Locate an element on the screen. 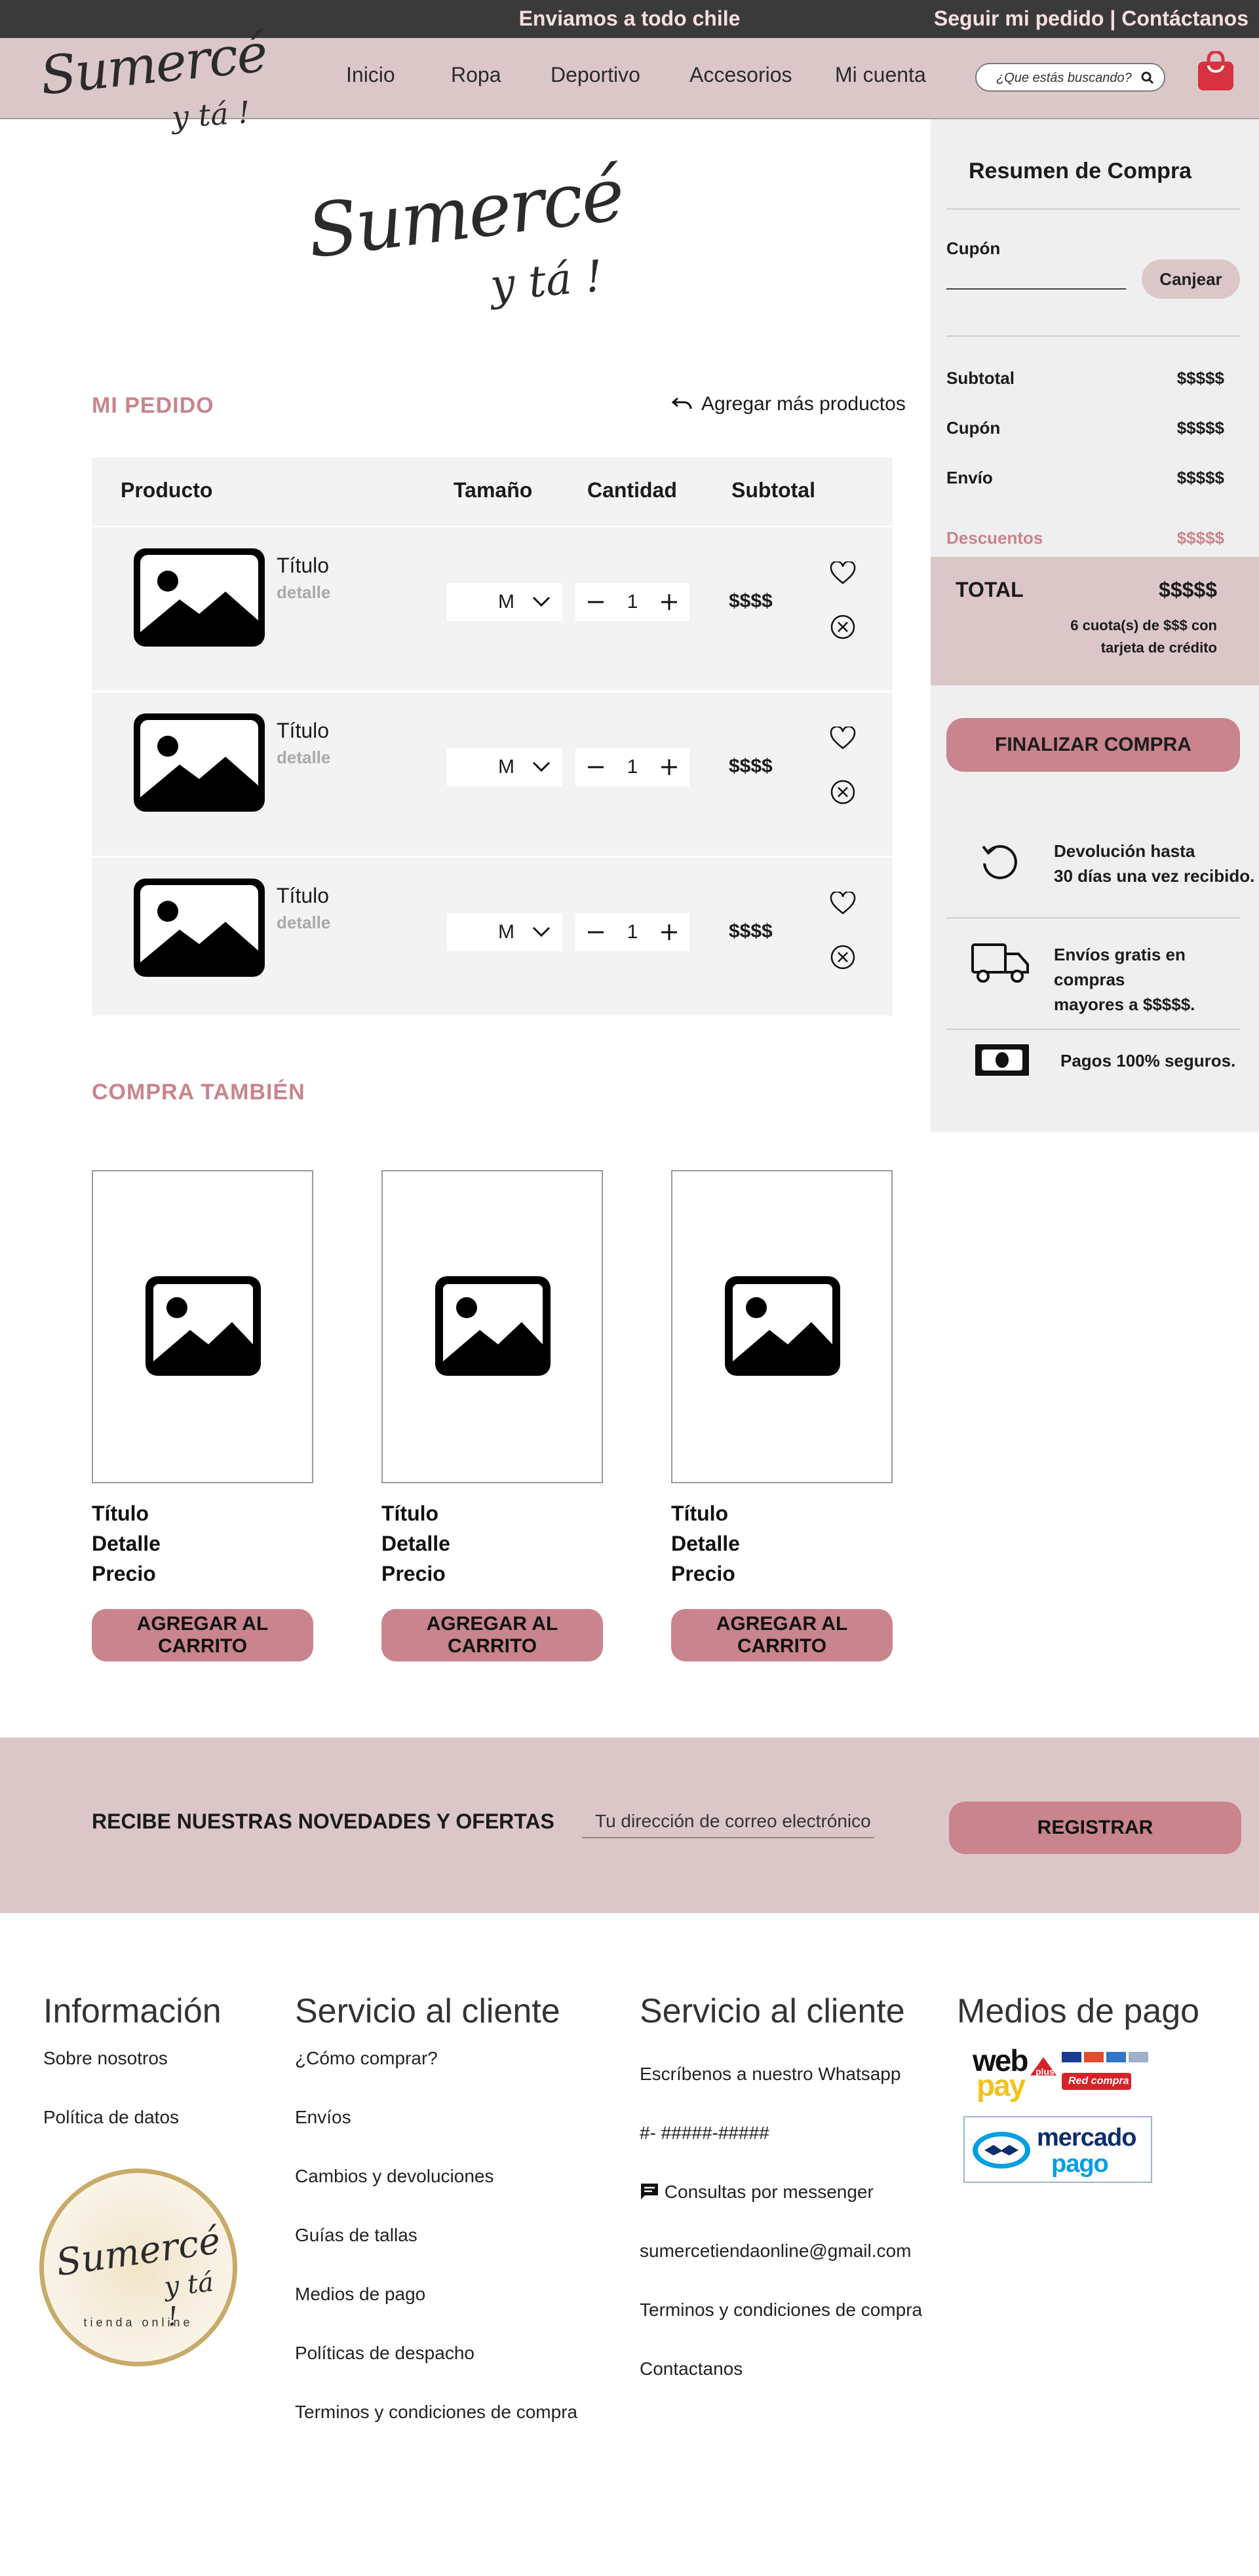 The height and width of the screenshot is (2576, 1259). footer-link: Cambios y devoluciones is located at coordinates (395, 2176).